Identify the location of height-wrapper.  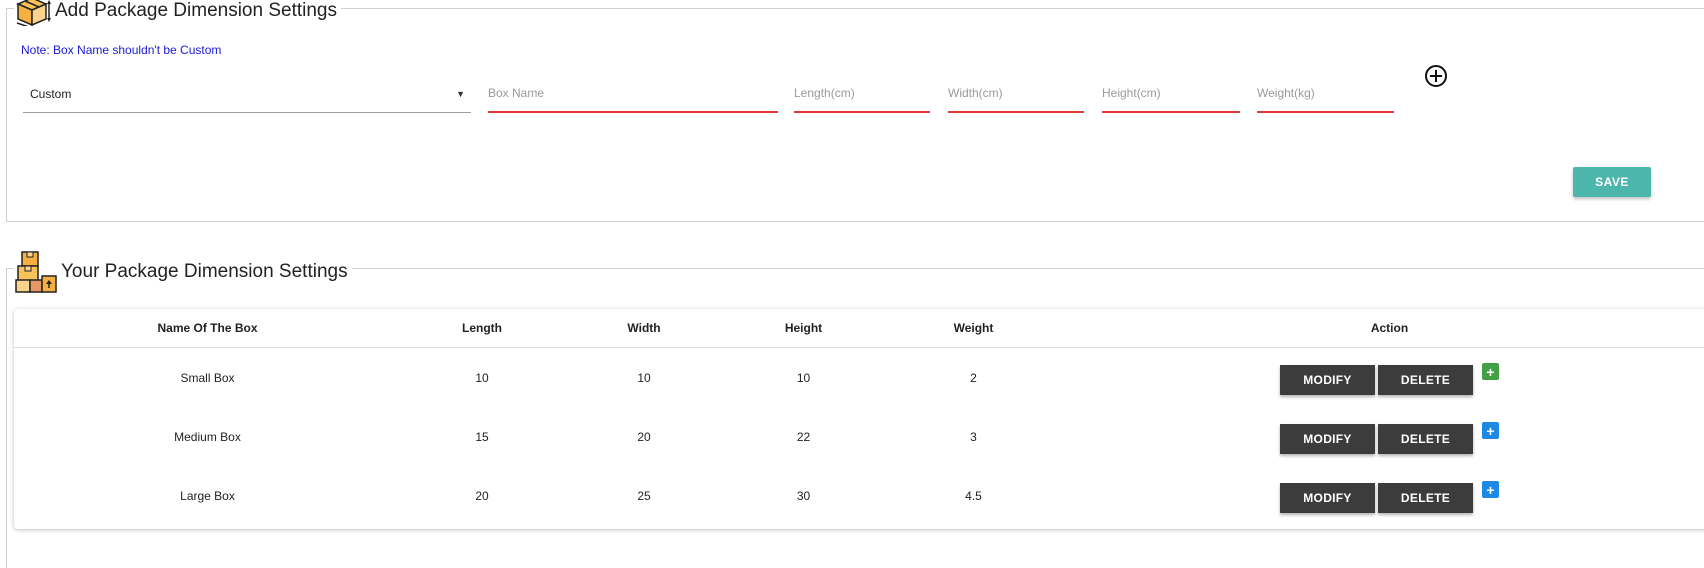
(1171, 94).